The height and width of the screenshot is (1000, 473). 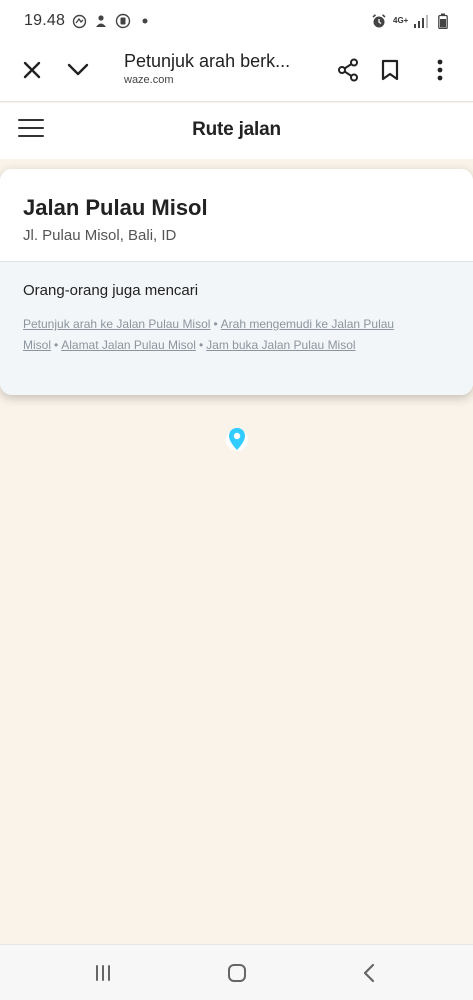 I want to click on back-icon, so click(x=369, y=973).